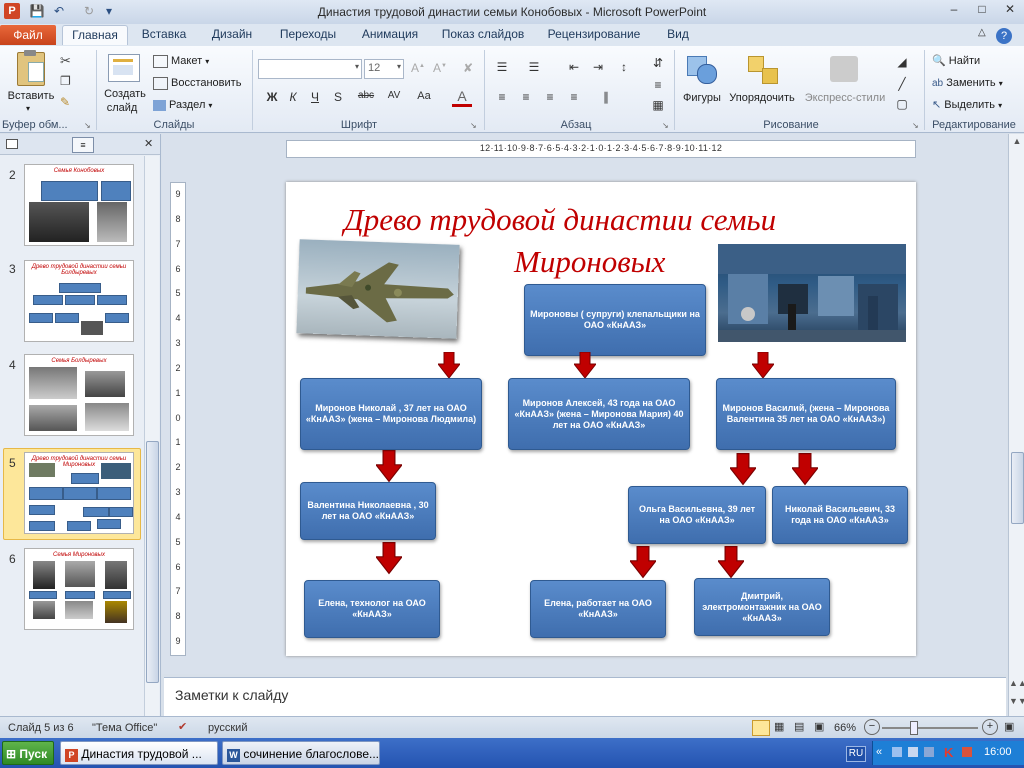 The width and height of the screenshot is (1024, 768). I want to click on underline-icon: Ч, so click(315, 97).